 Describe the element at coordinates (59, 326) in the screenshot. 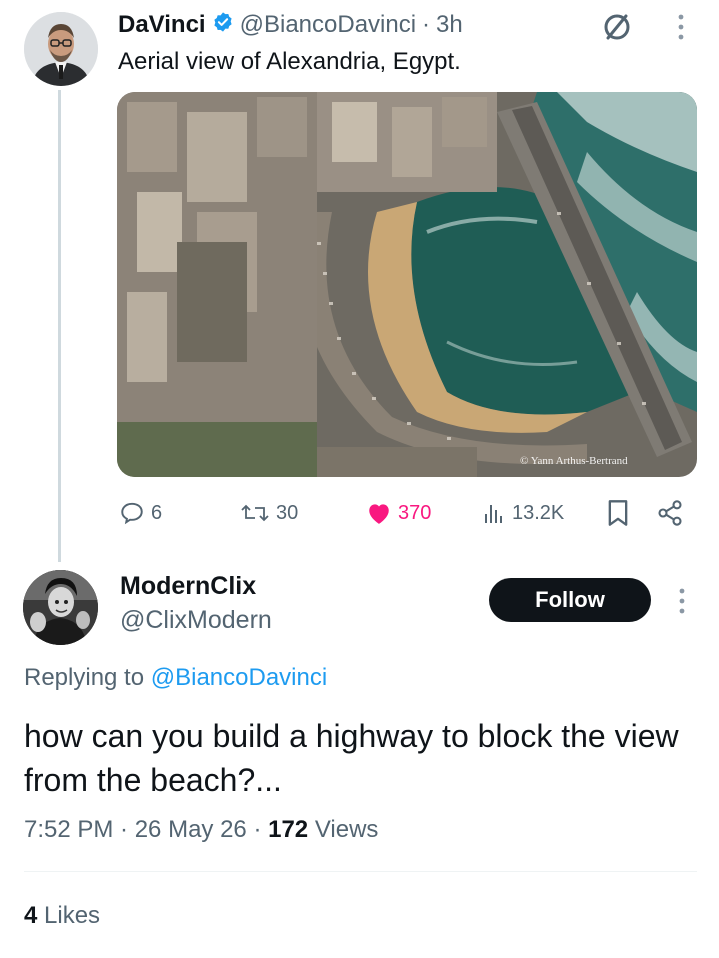

I see `thread-line` at that location.